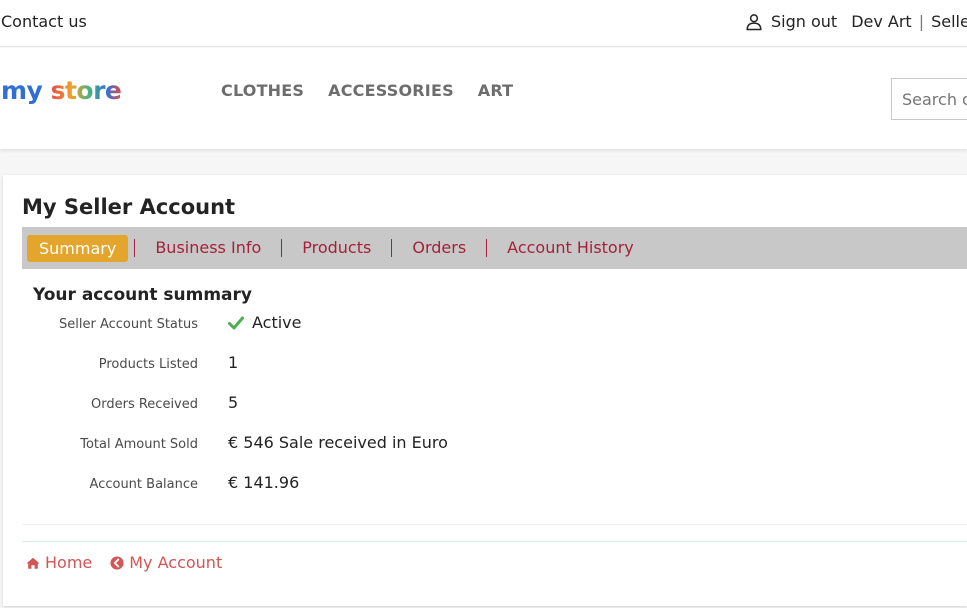 The height and width of the screenshot is (608, 967). Describe the element at coordinates (143, 484) in the screenshot. I see `row-label: Account Balance` at that location.